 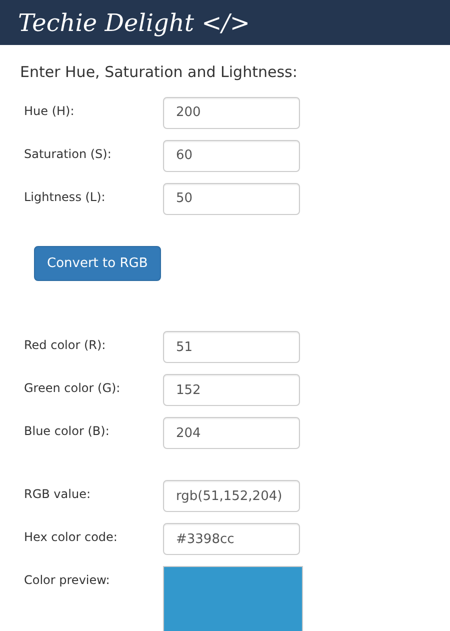 I want to click on input-field: 200, so click(x=231, y=112).